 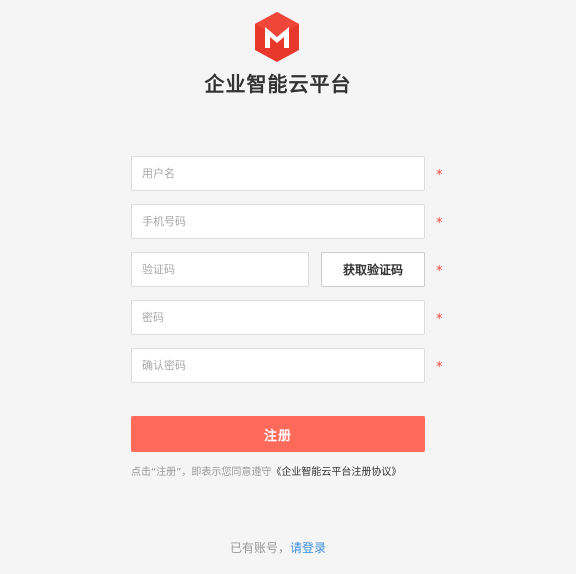 I want to click on password-input, so click(x=278, y=317).